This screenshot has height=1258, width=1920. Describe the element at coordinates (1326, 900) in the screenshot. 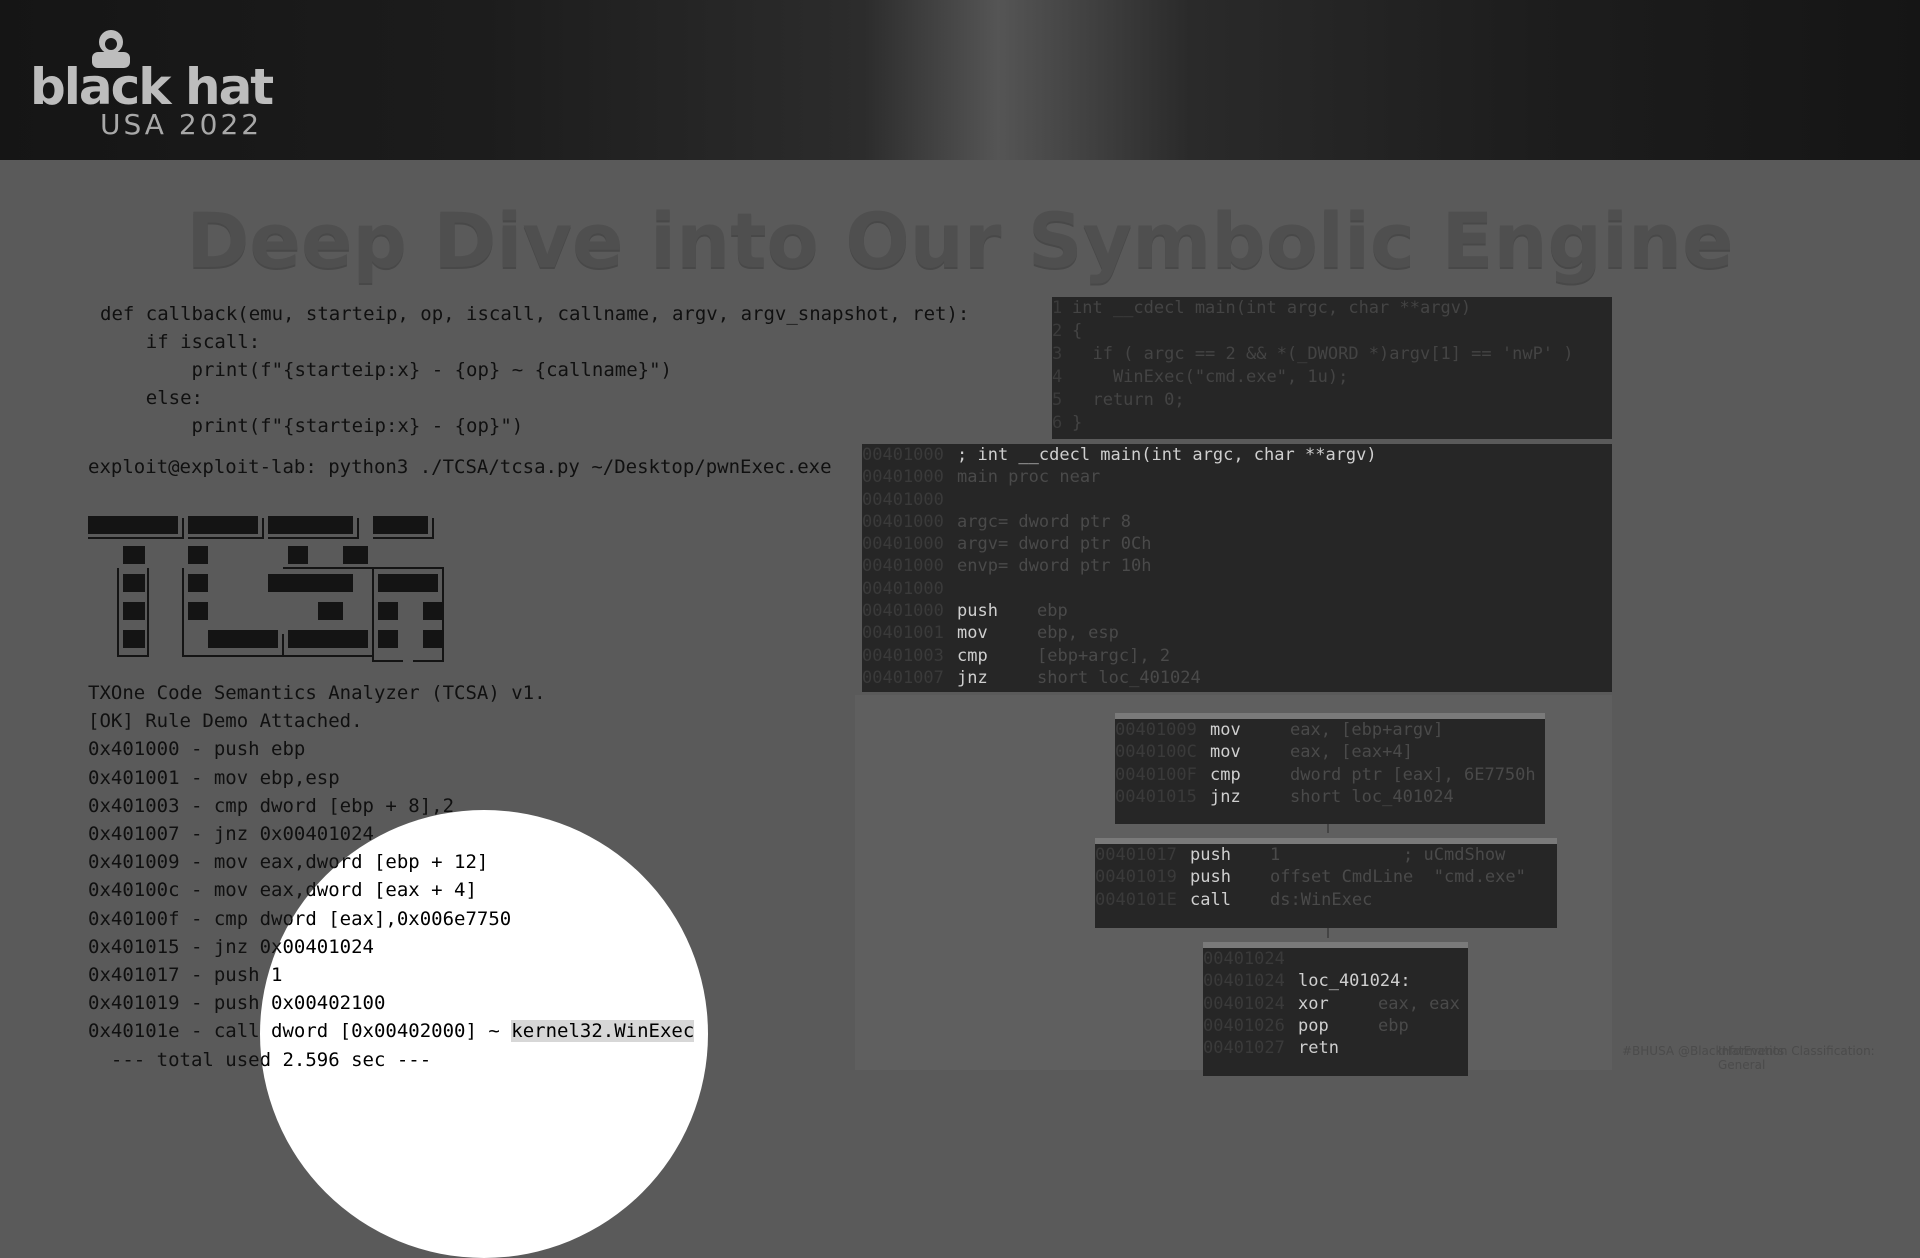

I see `asm-line: 0040101E call ds:WinExec` at that location.